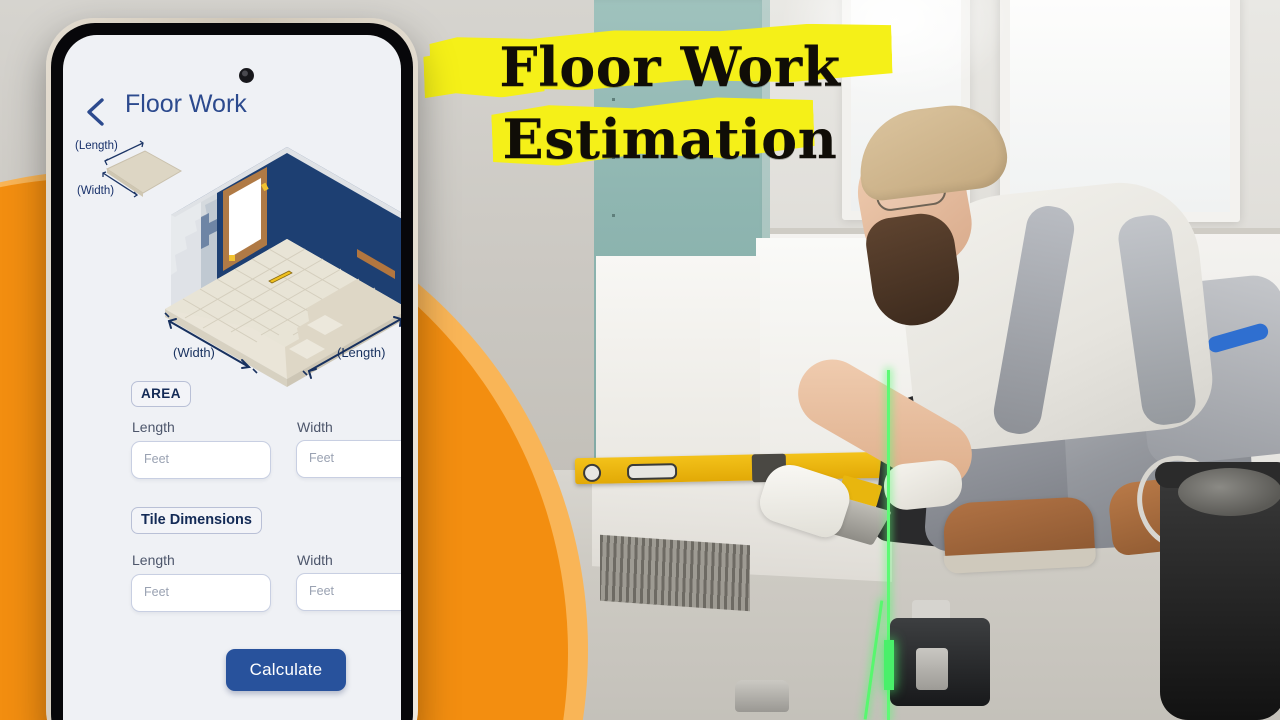 The height and width of the screenshot is (720, 1280). I want to click on tile-length-input: Feet, so click(201, 593).